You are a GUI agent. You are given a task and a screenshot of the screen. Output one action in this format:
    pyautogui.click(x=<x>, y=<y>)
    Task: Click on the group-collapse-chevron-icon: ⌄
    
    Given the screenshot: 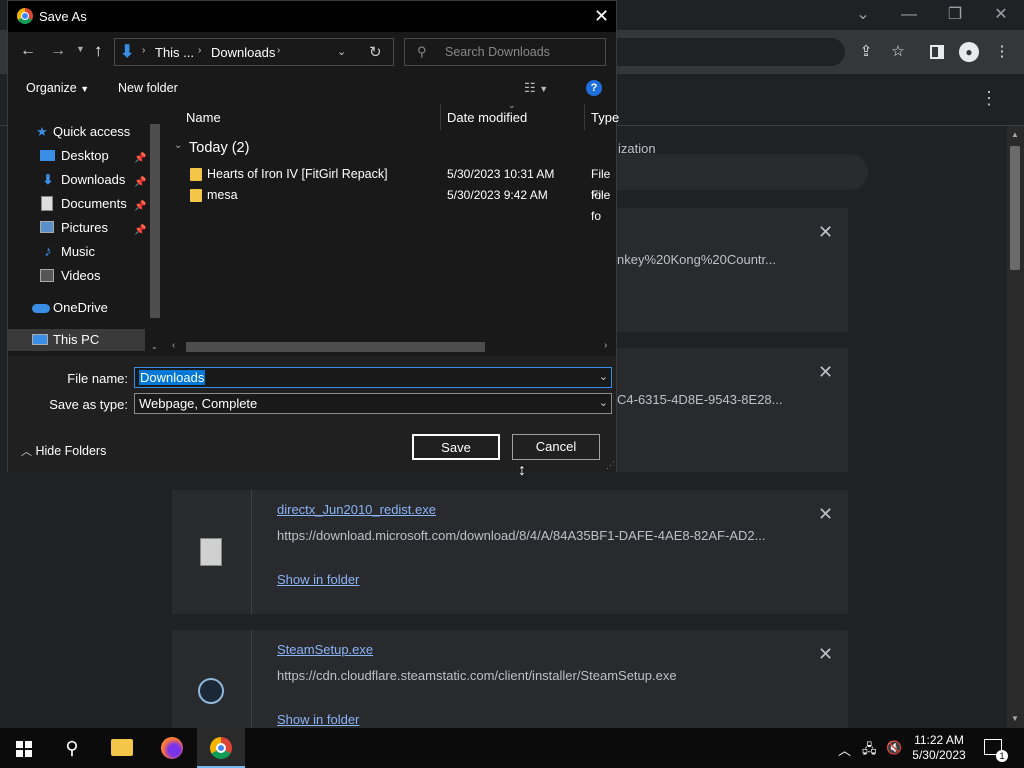 What is the action you would take?
    pyautogui.click(x=178, y=145)
    